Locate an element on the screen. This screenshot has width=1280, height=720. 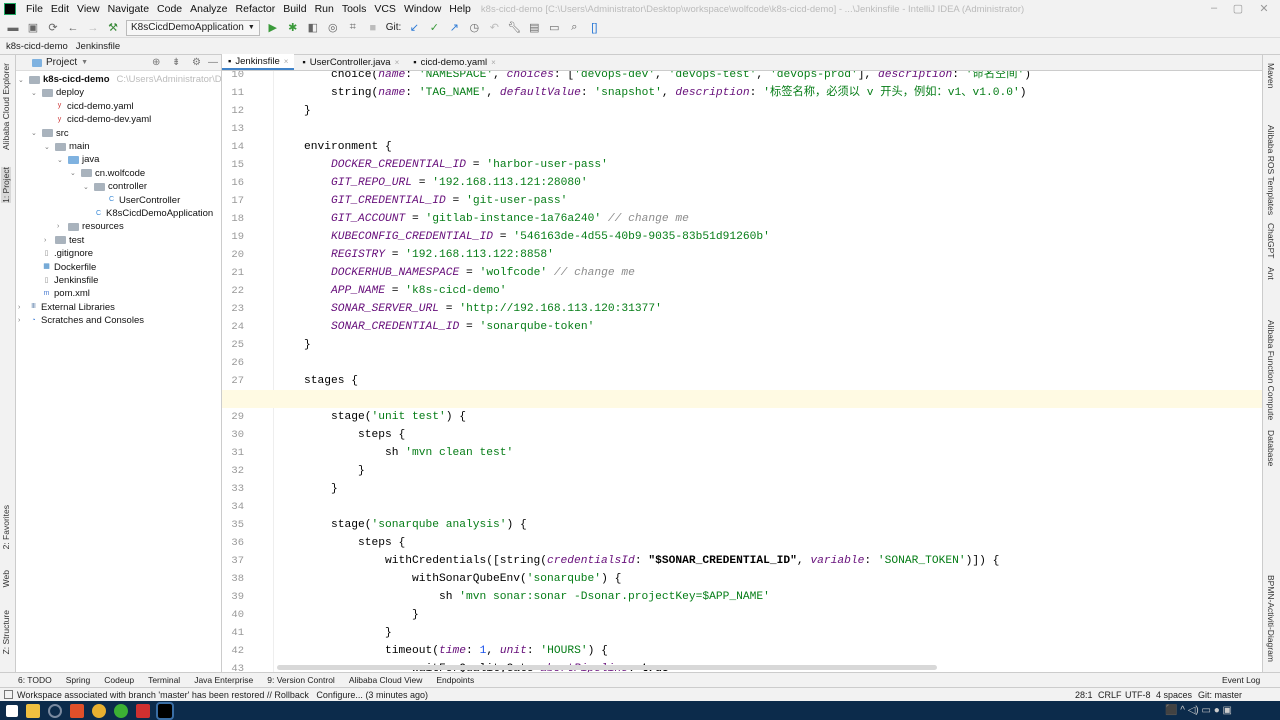
code-line: stages { is located at coordinates (317, 381).